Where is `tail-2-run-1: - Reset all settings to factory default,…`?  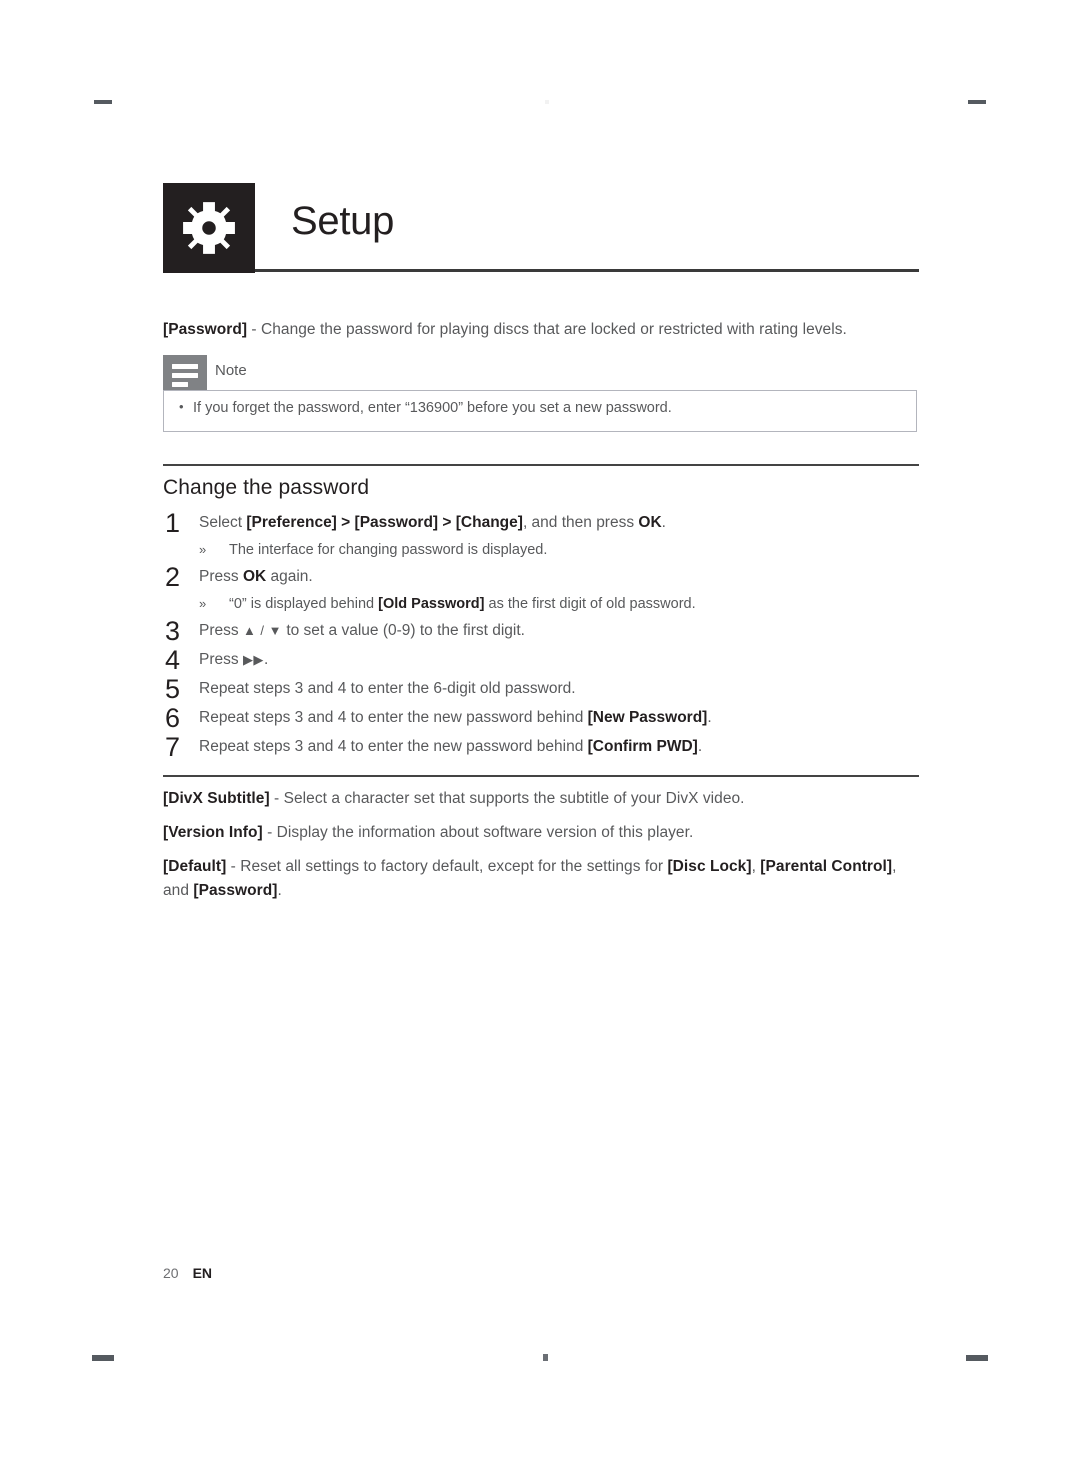 tail-2-run-1: - Reset all settings to factory default,… is located at coordinates (447, 866).